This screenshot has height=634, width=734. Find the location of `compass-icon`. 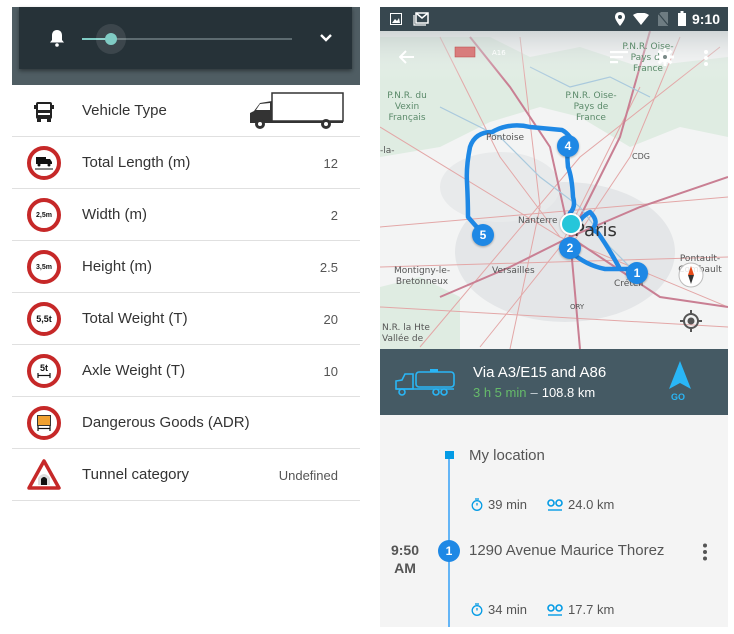

compass-icon is located at coordinates (691, 275).